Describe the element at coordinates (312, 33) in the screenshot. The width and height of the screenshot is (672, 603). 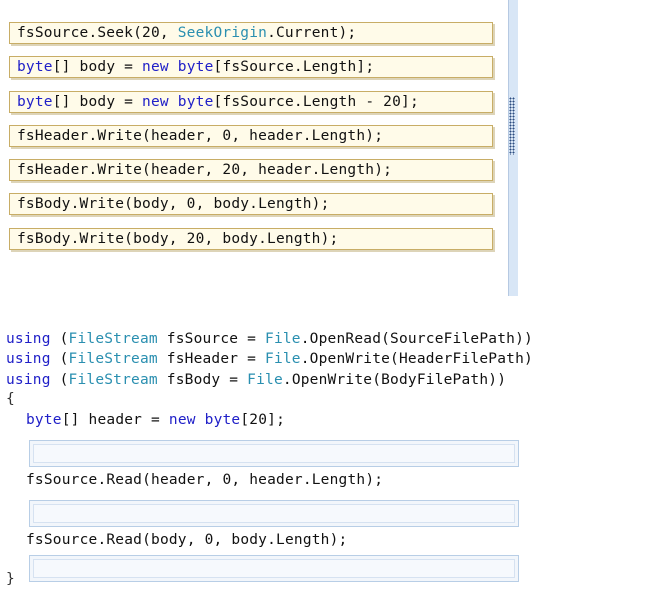
I see `code-token: .Current);` at that location.